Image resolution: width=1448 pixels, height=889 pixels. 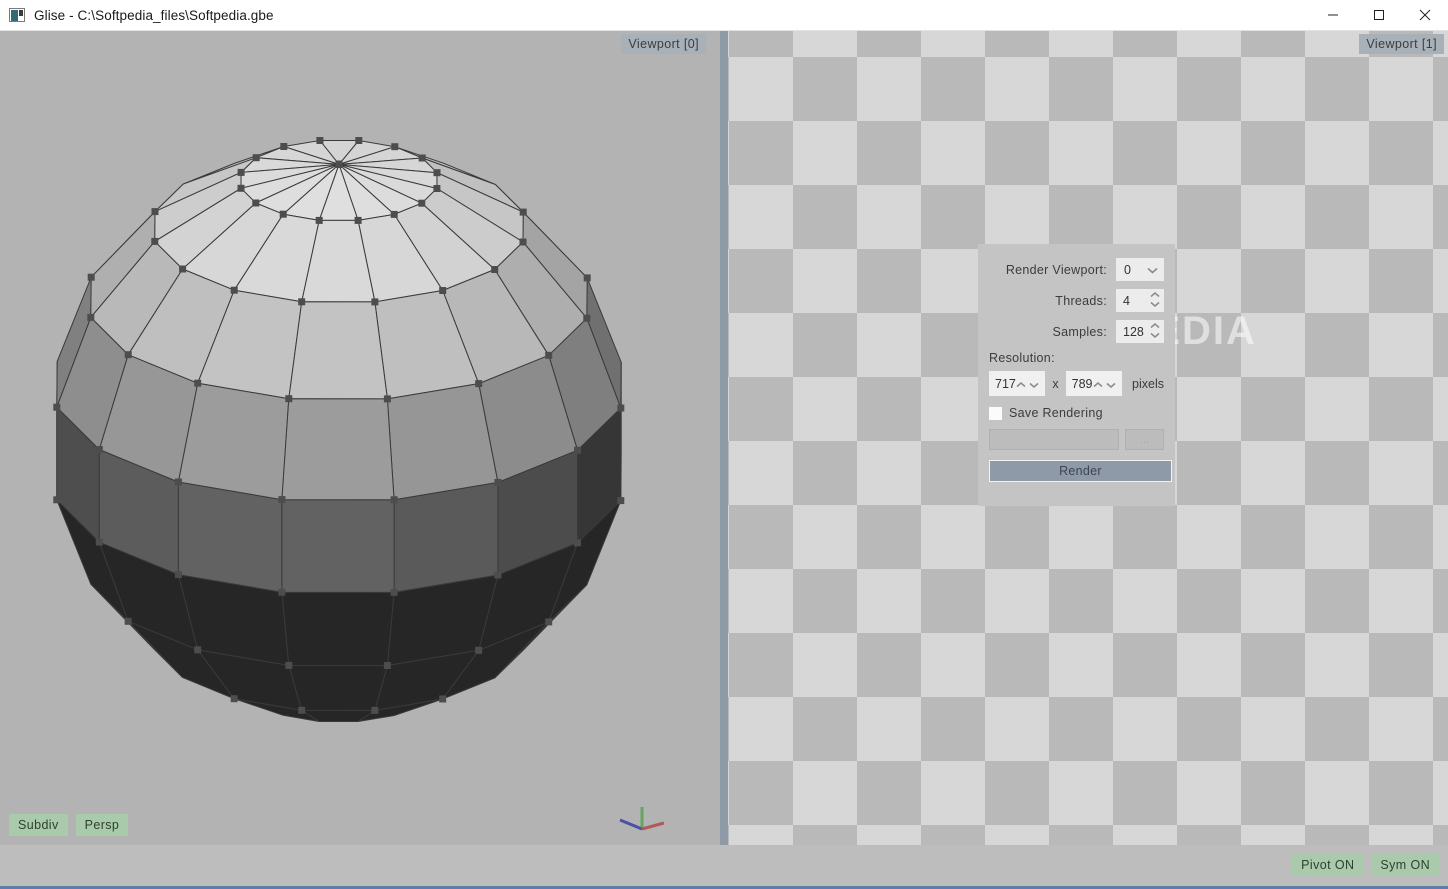 I want to click on samples-row: Samples: 128, so click(x=1076, y=331).